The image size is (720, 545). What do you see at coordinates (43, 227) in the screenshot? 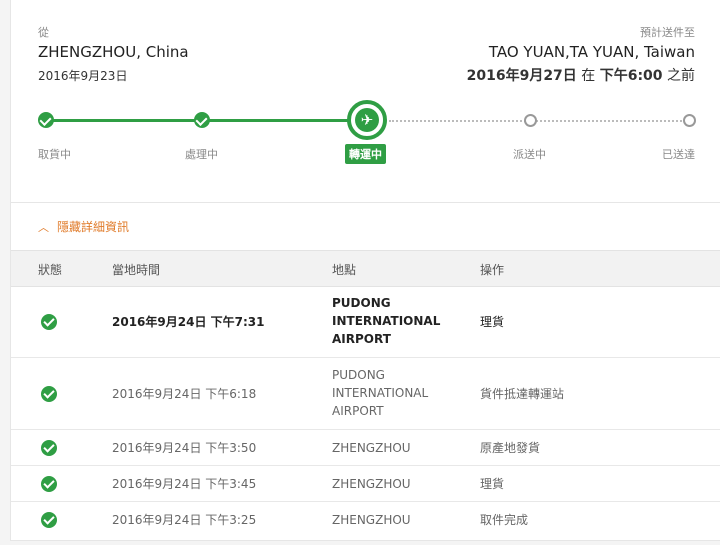
I see `chevron-up-icon: ︿` at bounding box center [43, 227].